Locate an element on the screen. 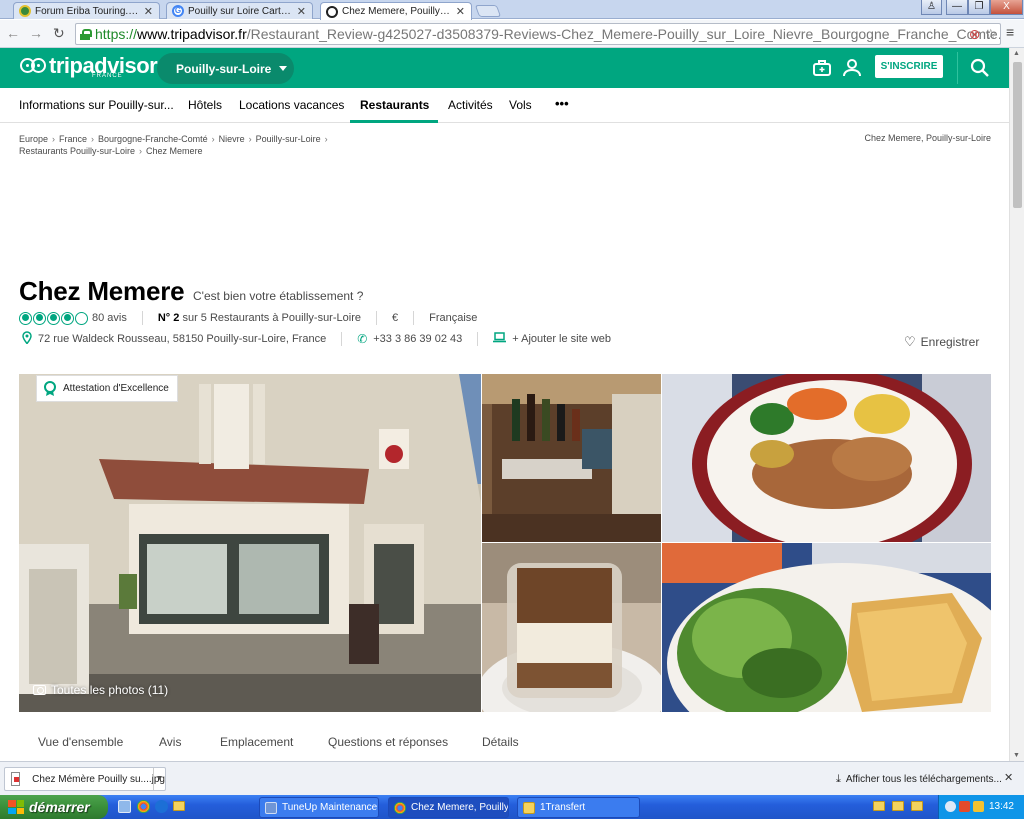 Image resolution: width=1024 pixels, height=819 pixels. browser-tab-tripadvisor: Chez Memere, Pouilly-sur-Lo ✕ is located at coordinates (396, 11).